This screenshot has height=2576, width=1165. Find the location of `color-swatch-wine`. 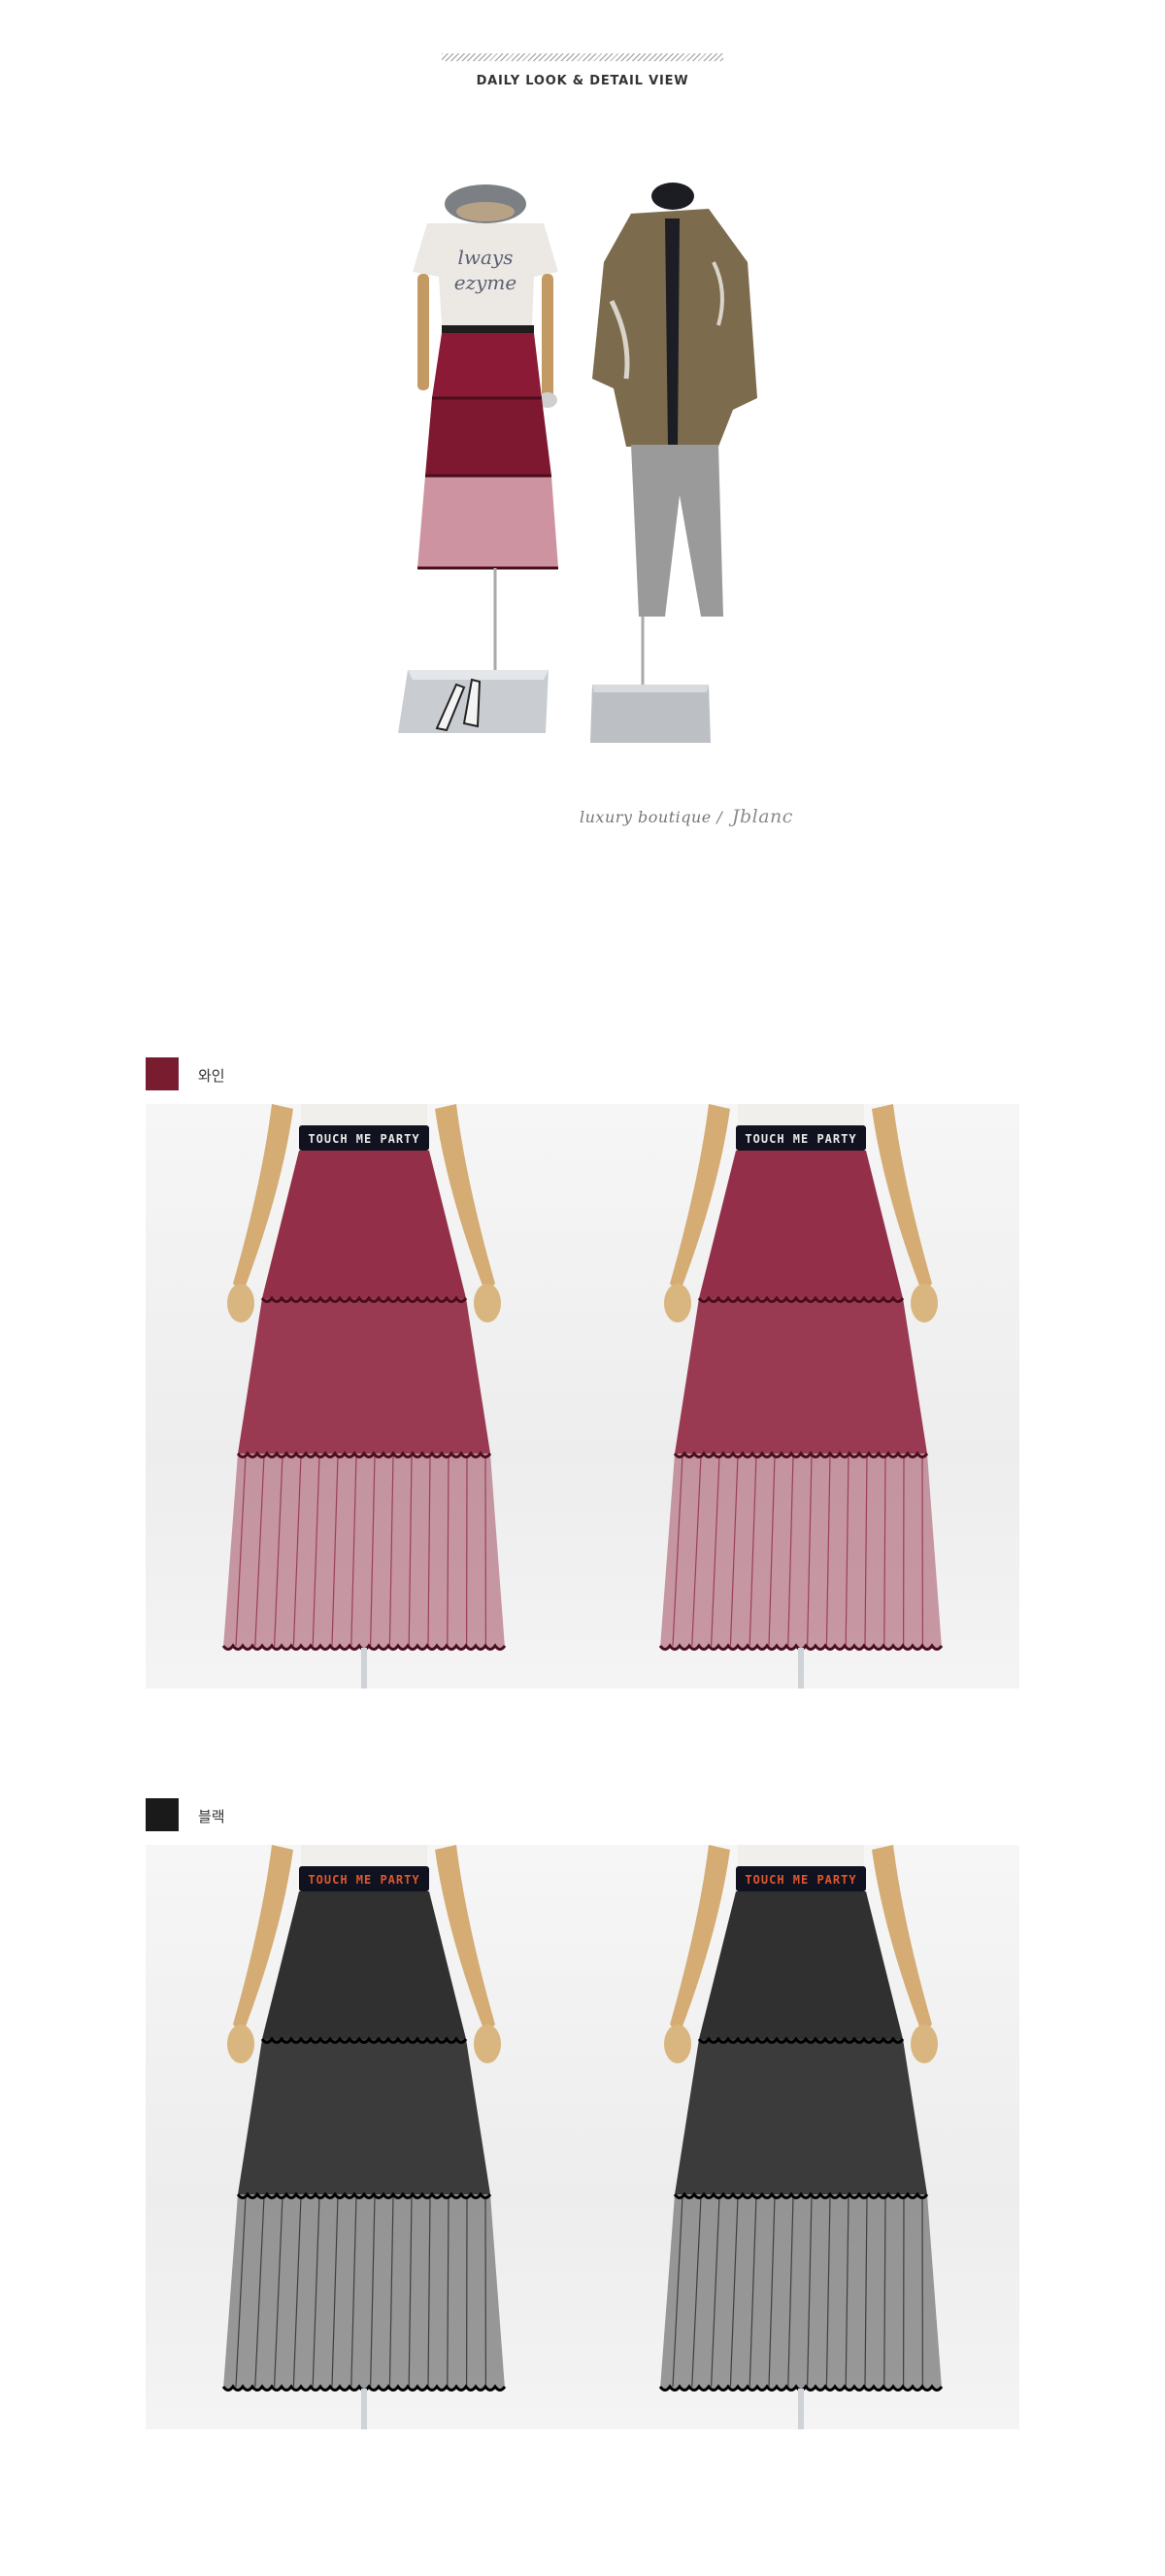

color-swatch-wine is located at coordinates (162, 1074).